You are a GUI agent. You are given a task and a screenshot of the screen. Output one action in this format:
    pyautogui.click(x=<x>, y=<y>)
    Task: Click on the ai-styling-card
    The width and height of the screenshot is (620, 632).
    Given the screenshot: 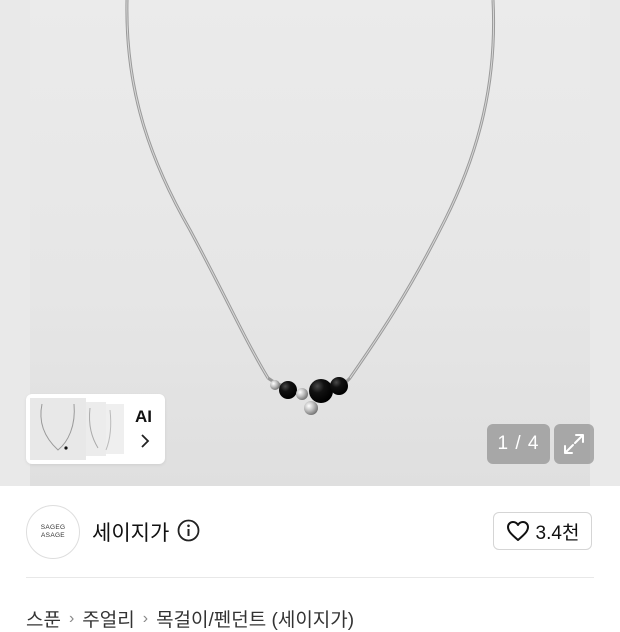 What is the action you would take?
    pyautogui.click(x=95, y=429)
    